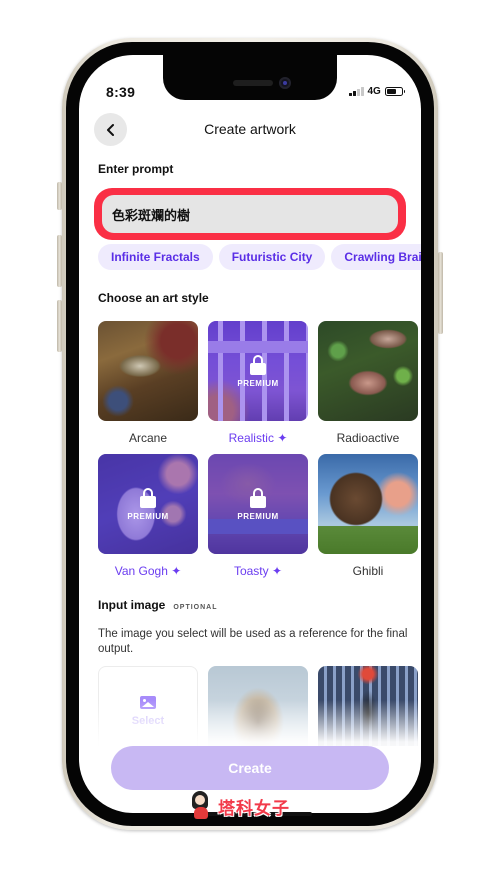  What do you see at coordinates (251, 571) in the screenshot?
I see `style-name-text: Toasty` at bounding box center [251, 571].